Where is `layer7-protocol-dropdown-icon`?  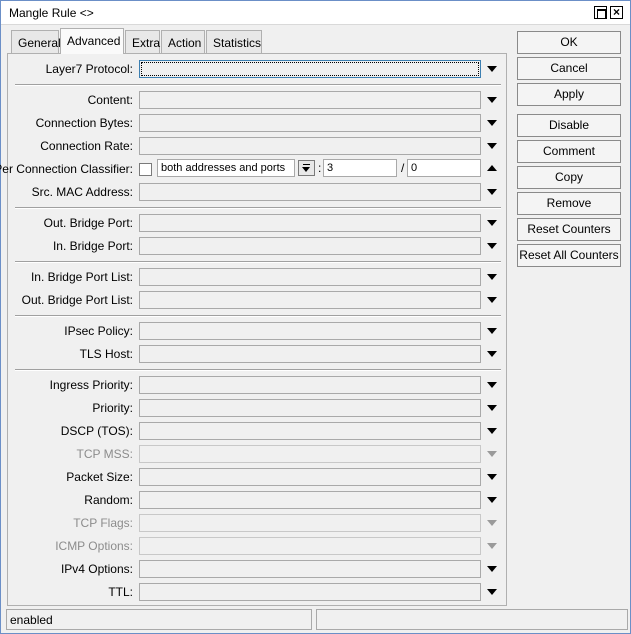
layer7-protocol-dropdown-icon is located at coordinates (491, 68).